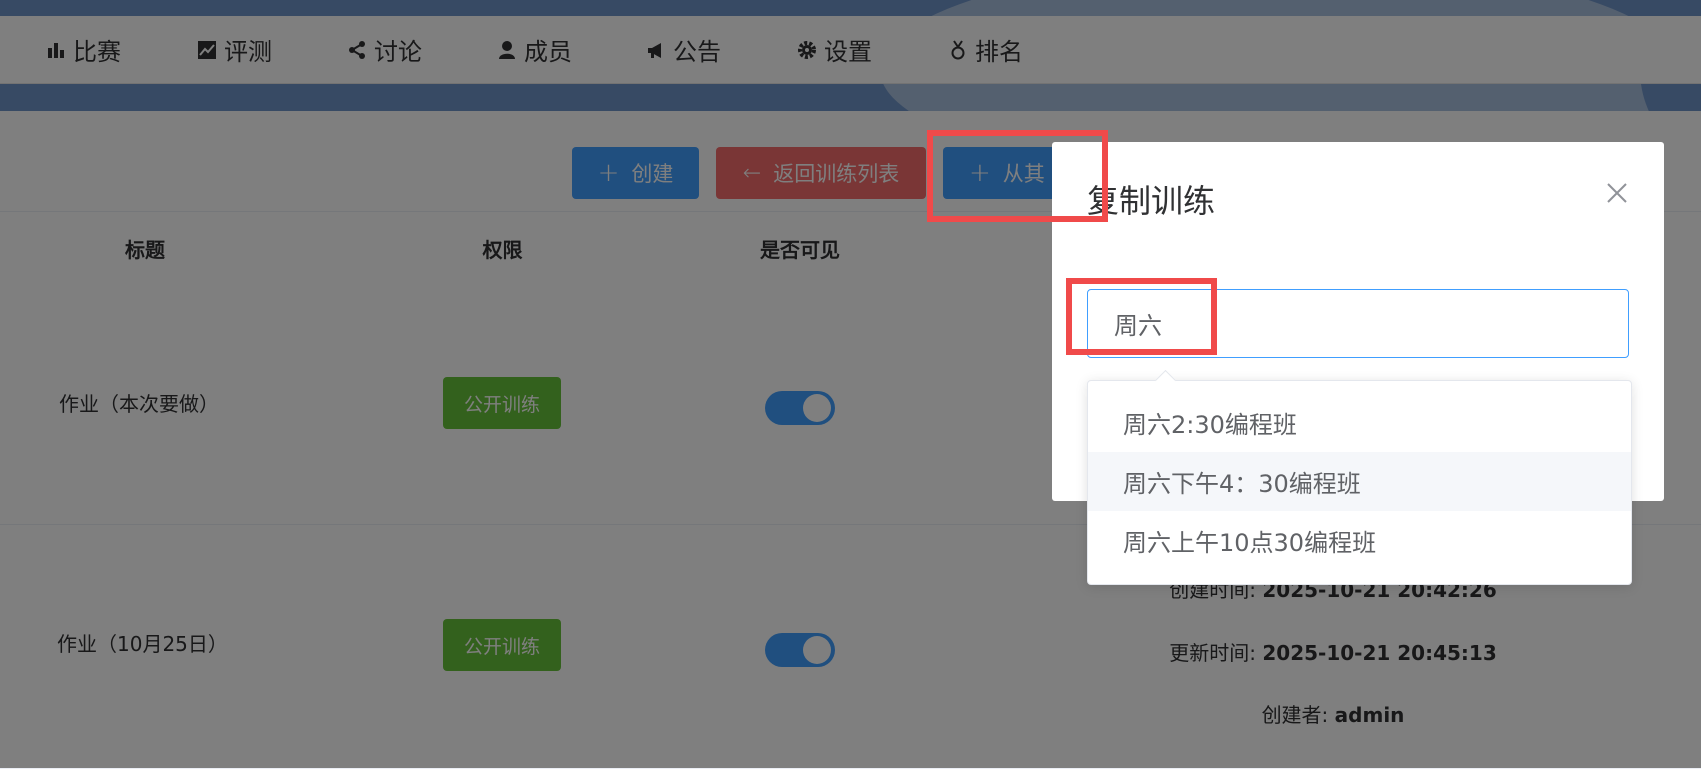  Describe the element at coordinates (1359, 540) in the screenshot. I see `dropdown-option: 周六上午10点30编程班` at that location.